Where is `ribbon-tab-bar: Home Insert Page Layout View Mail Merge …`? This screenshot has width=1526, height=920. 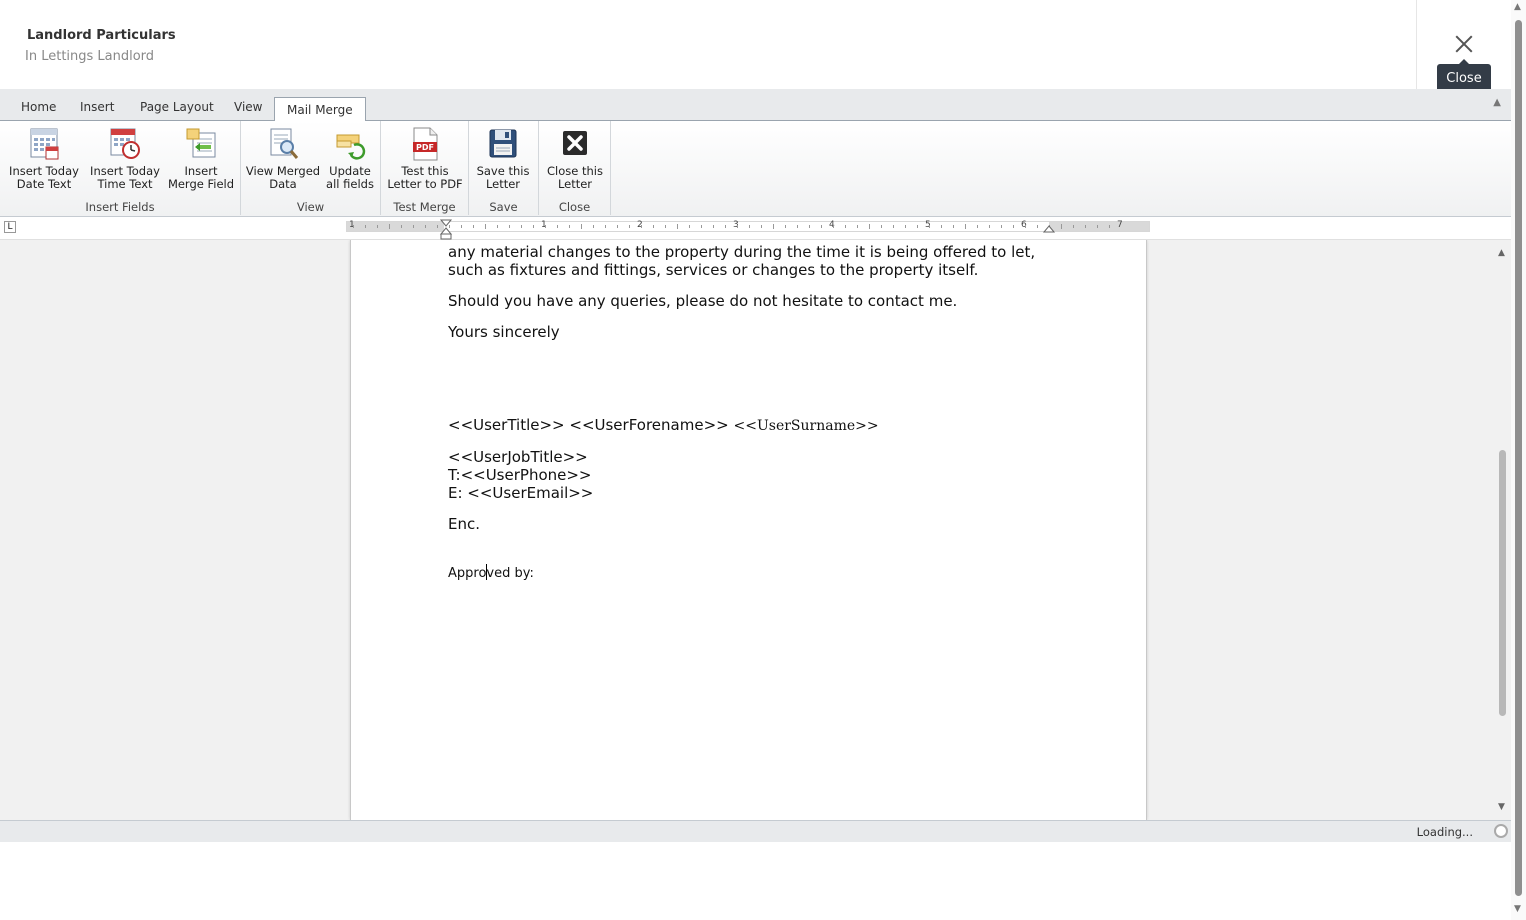
ribbon-tab-bar: Home Insert Page Layout View Mail Merge … is located at coordinates (755, 105).